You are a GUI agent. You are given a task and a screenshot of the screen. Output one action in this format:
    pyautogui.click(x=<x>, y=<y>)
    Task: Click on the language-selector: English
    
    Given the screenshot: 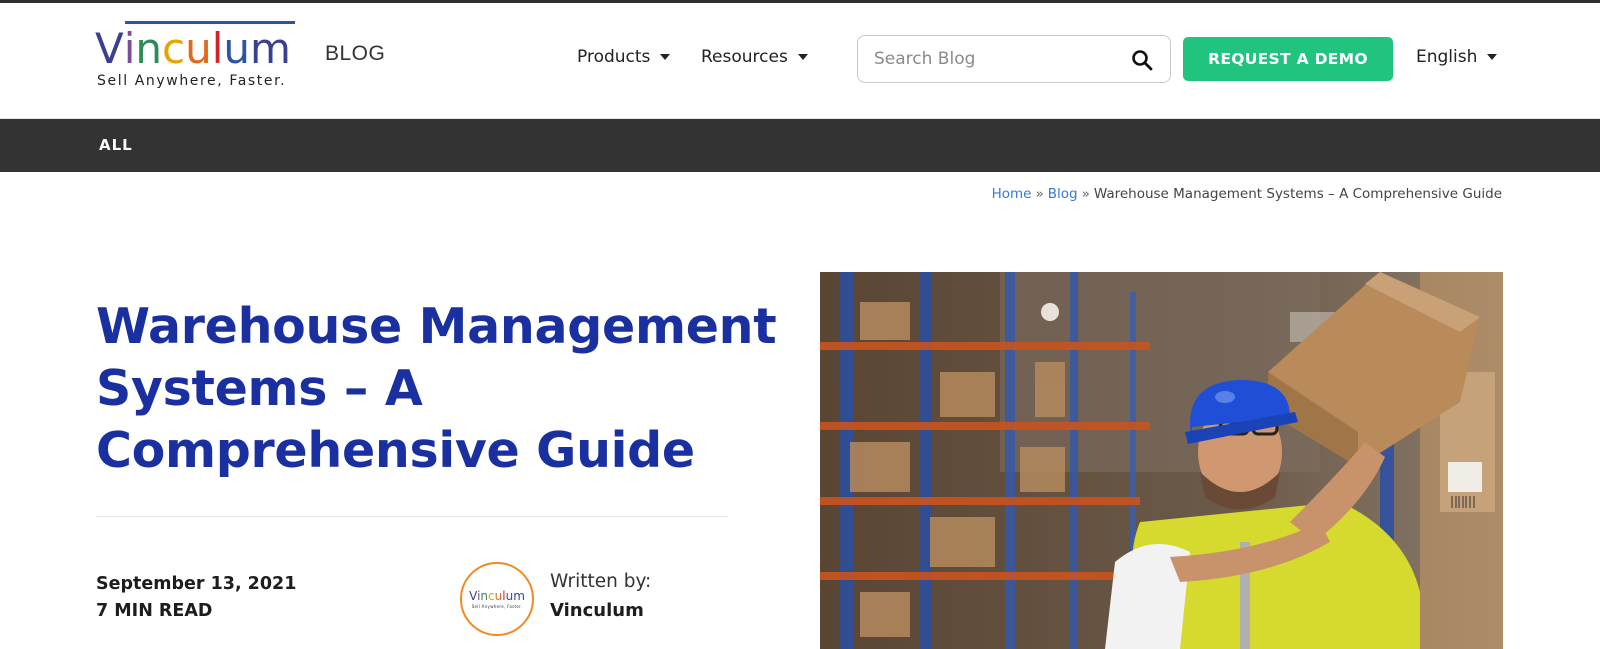 What is the action you would take?
    pyautogui.click(x=1457, y=57)
    